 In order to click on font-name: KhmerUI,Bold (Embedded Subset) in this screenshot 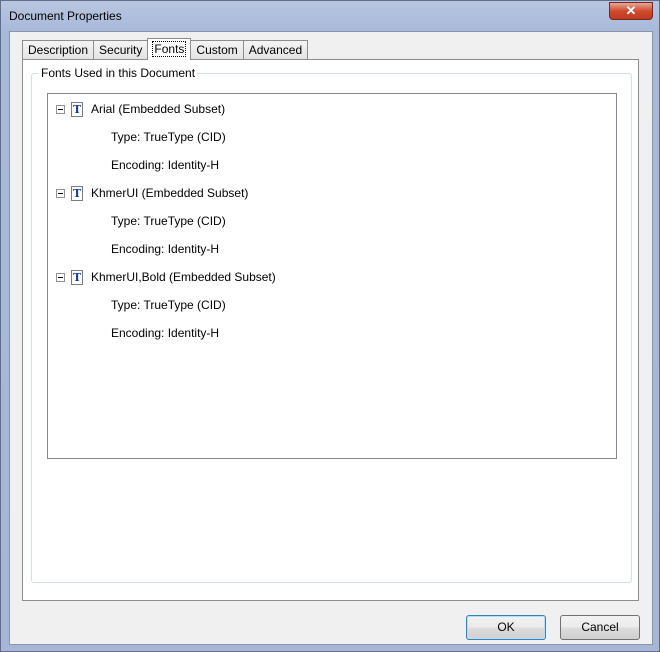, I will do `click(183, 277)`.